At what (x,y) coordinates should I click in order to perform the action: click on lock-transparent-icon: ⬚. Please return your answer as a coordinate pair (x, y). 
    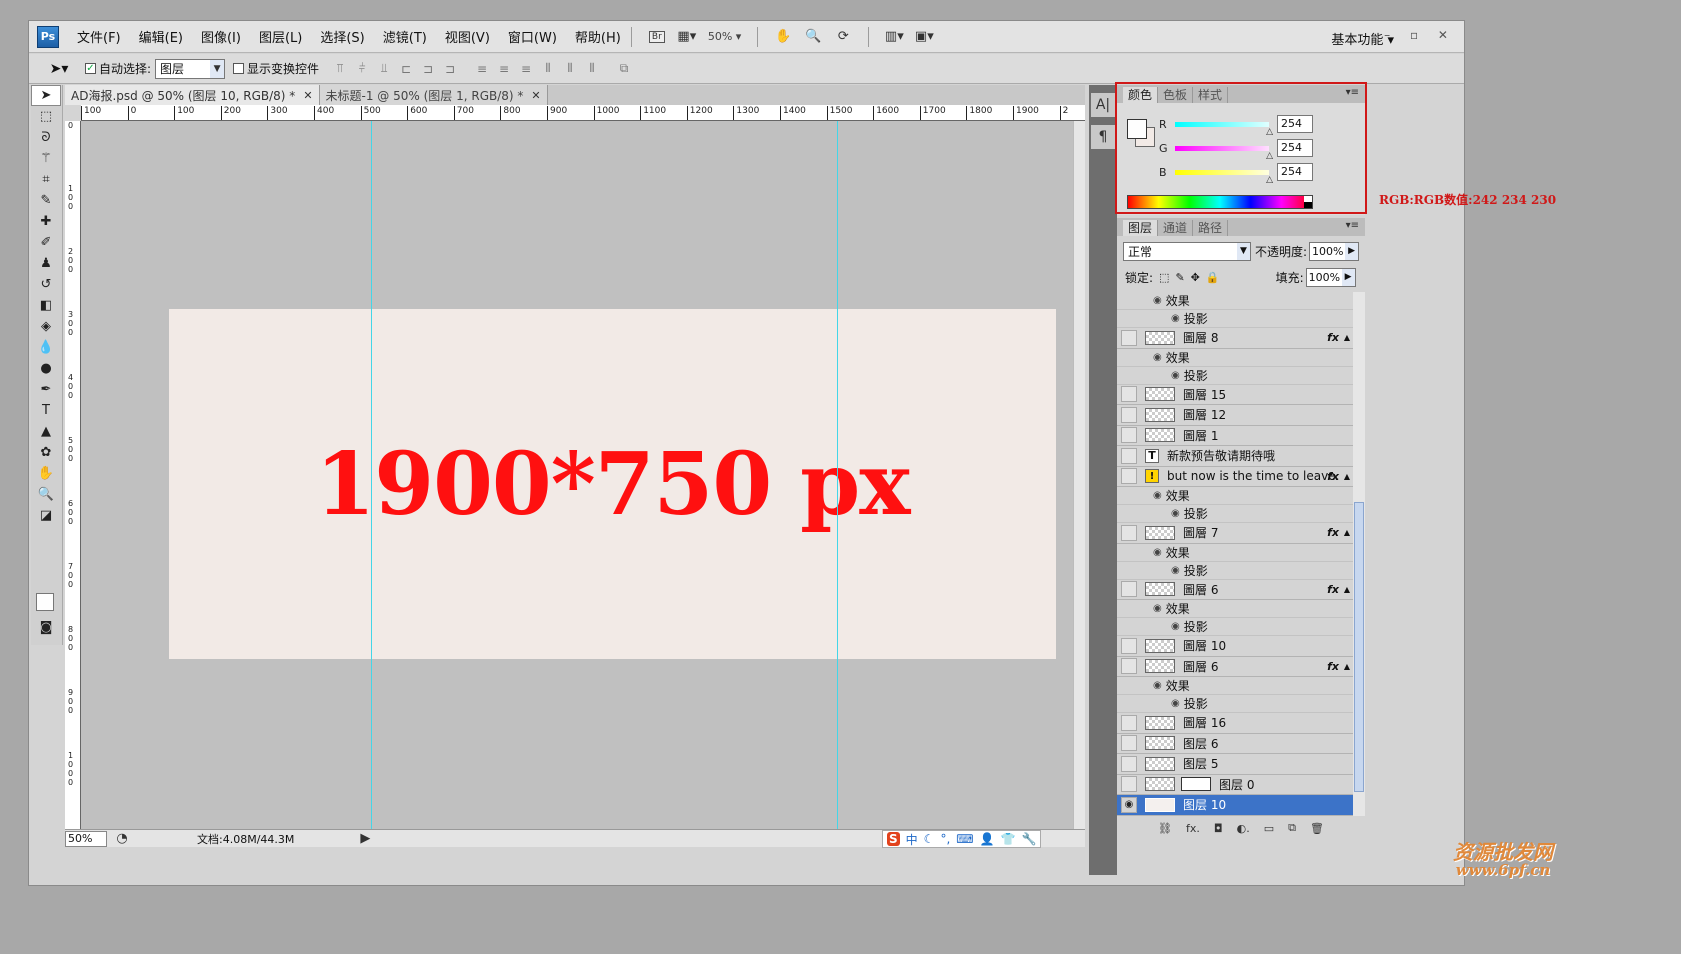
    Looking at the image, I should click on (1164, 277).